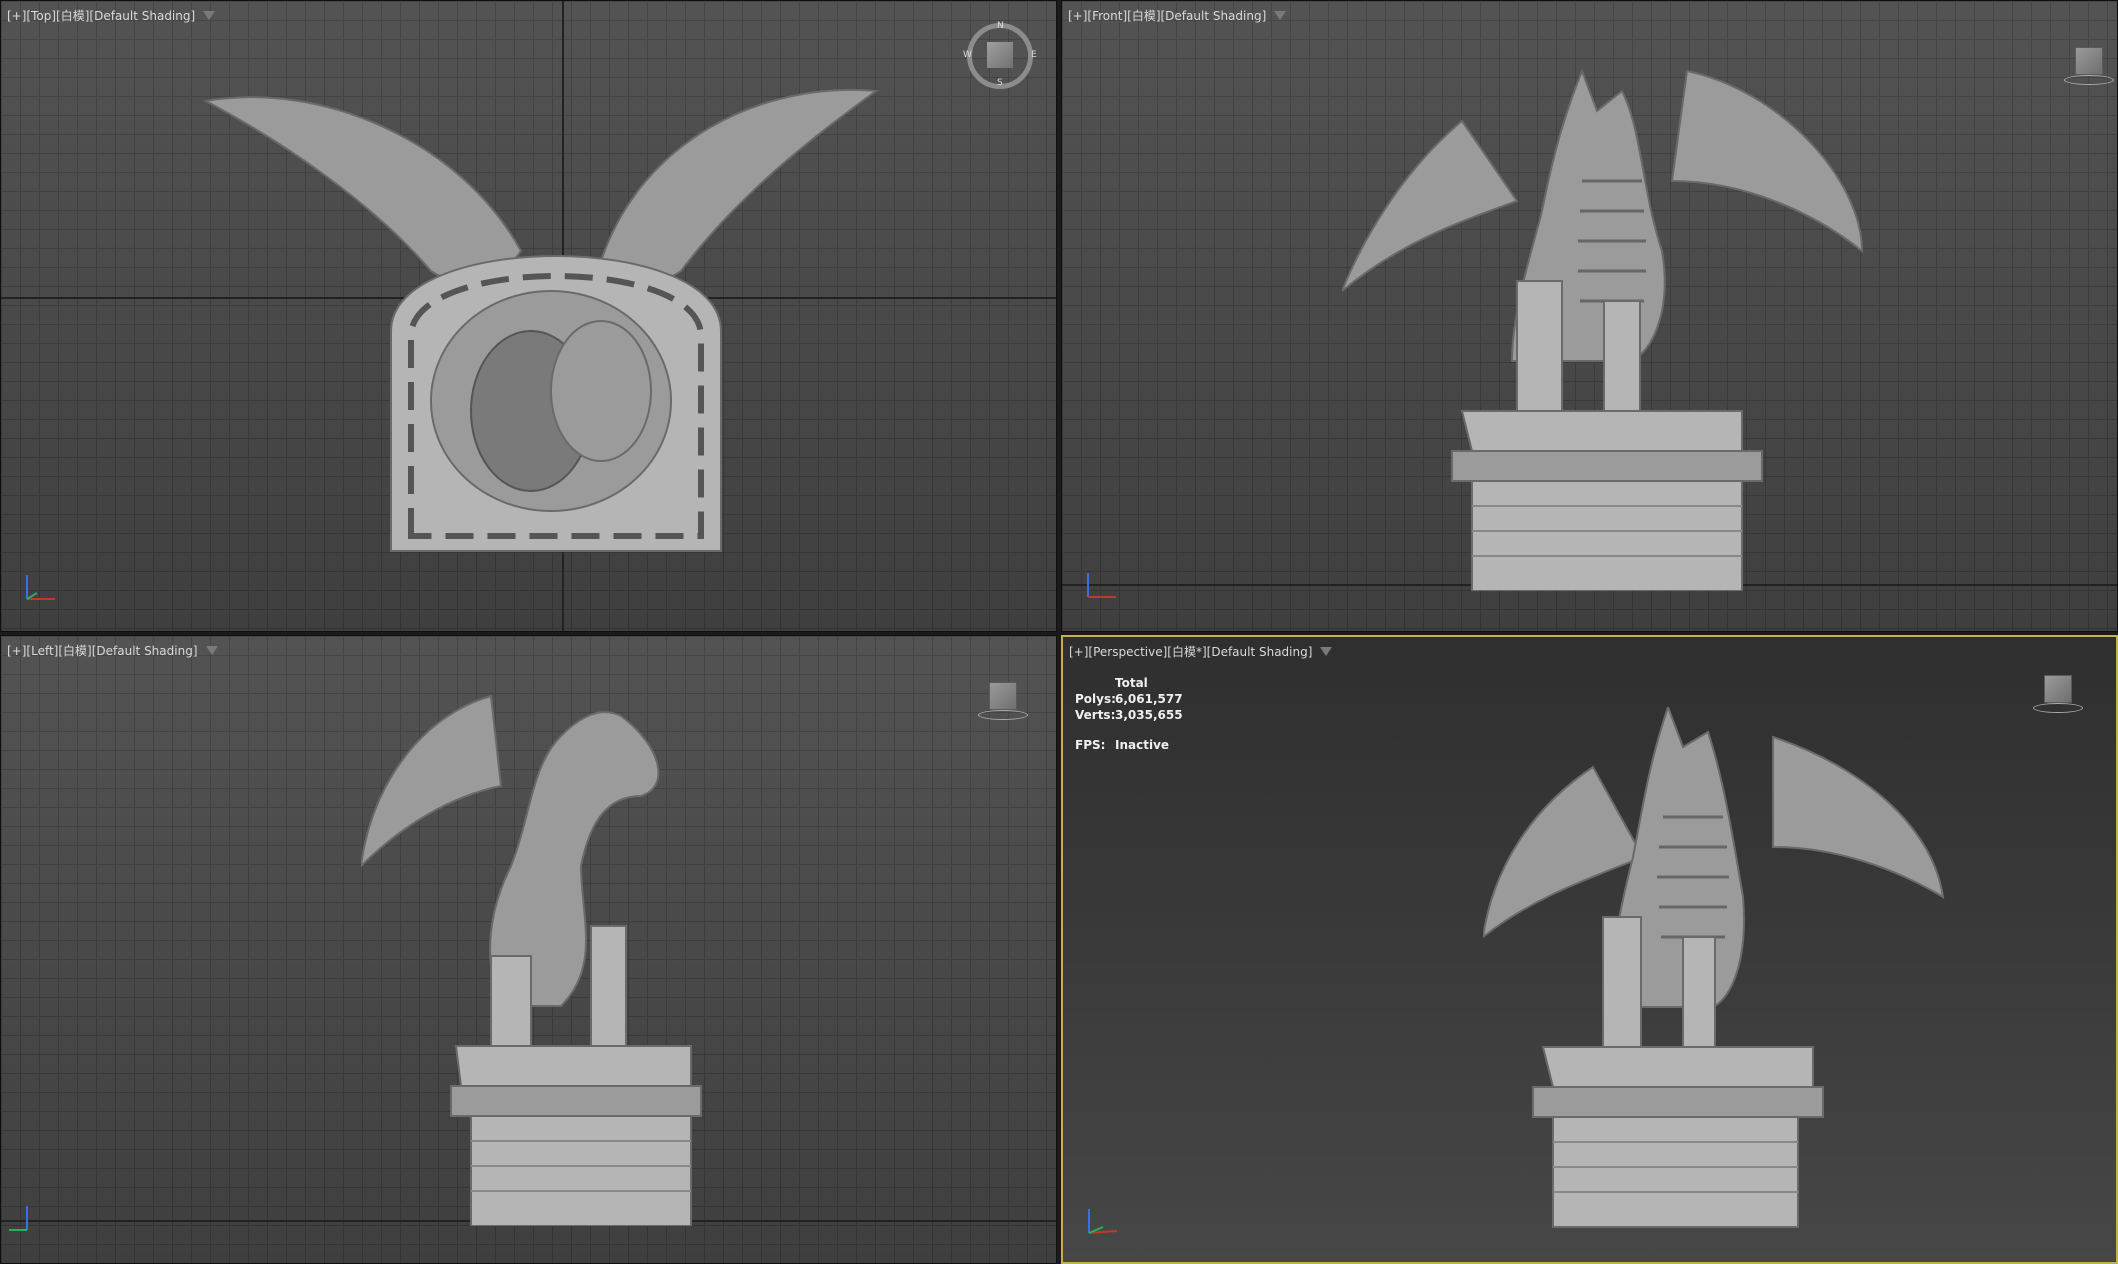 The height and width of the screenshot is (1264, 2118). I want to click on viewport-label-text: [+][Left][白模][Default Shading], so click(102, 650).